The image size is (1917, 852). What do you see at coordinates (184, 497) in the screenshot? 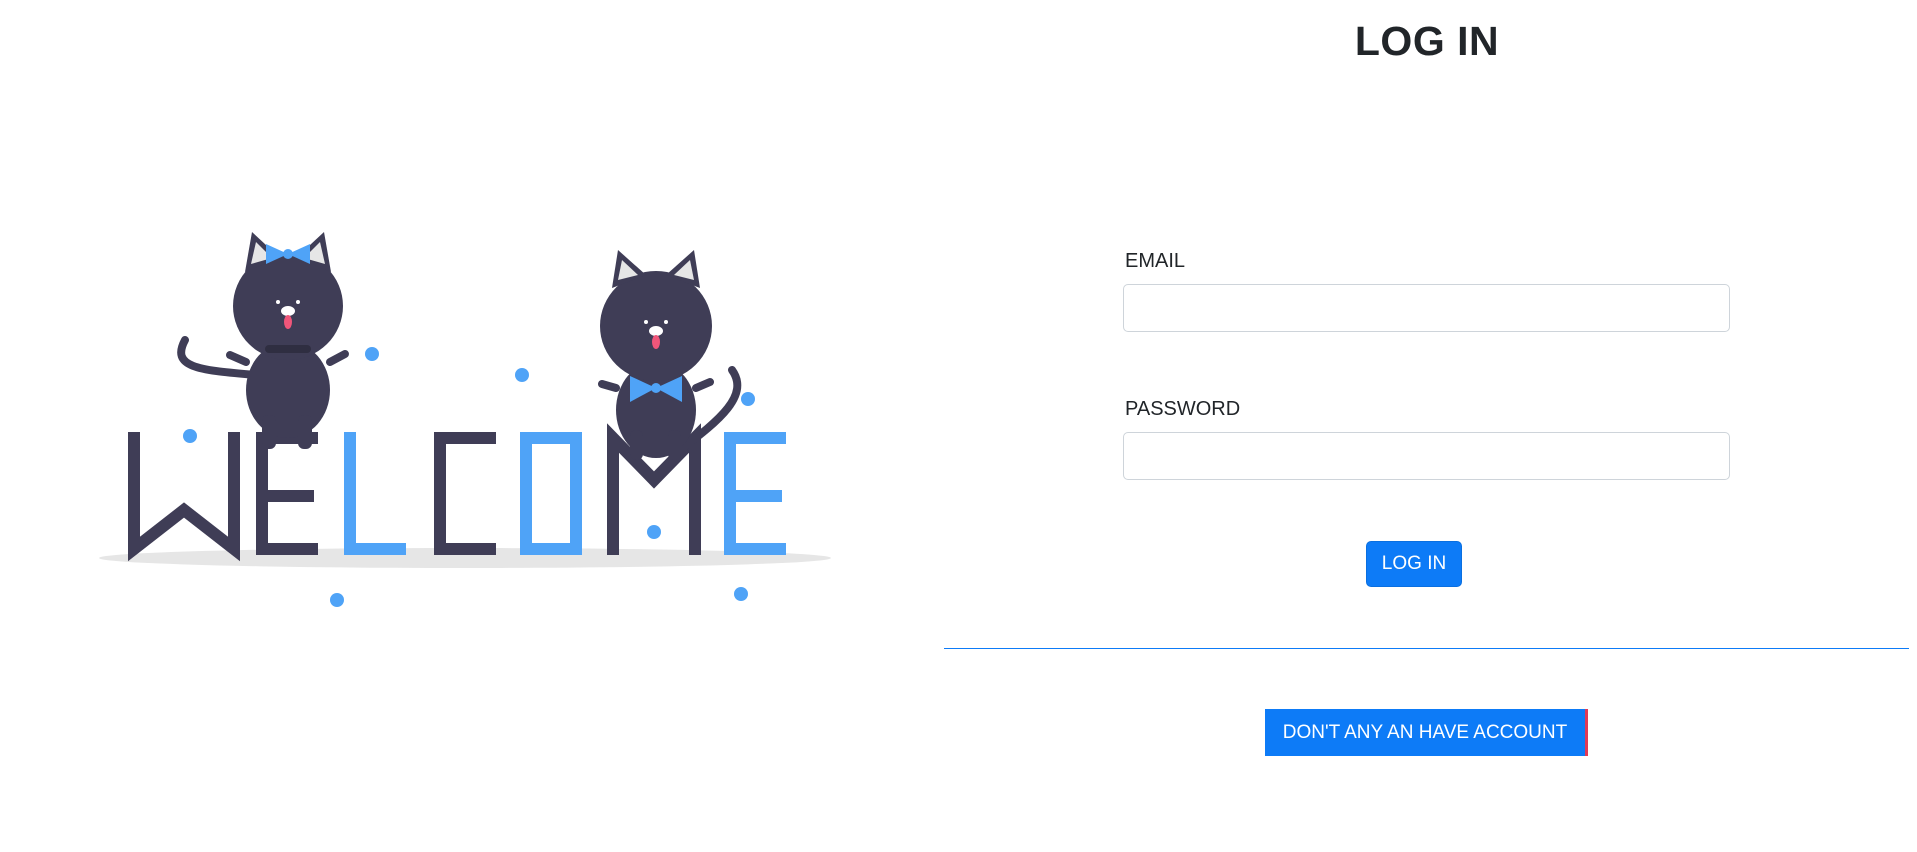
I see `letter-w` at bounding box center [184, 497].